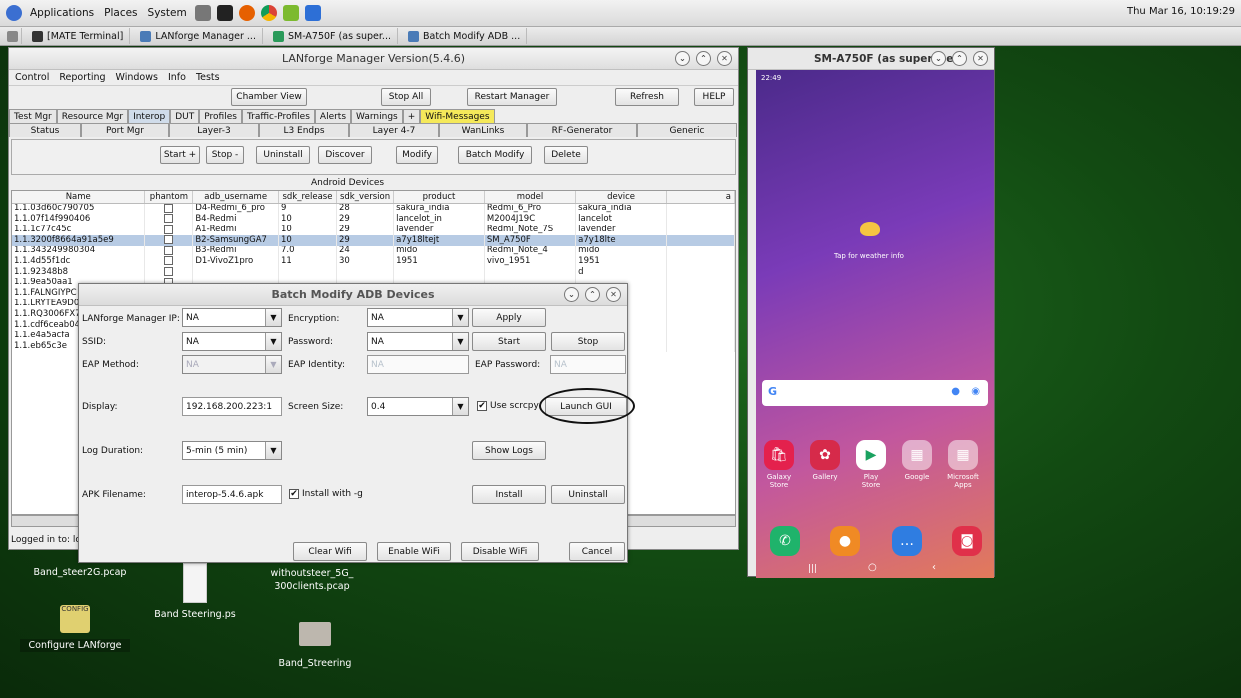 This screenshot has height=698, width=1241. Describe the element at coordinates (597, 551) in the screenshot. I see `cancel-button: Cancel` at that location.